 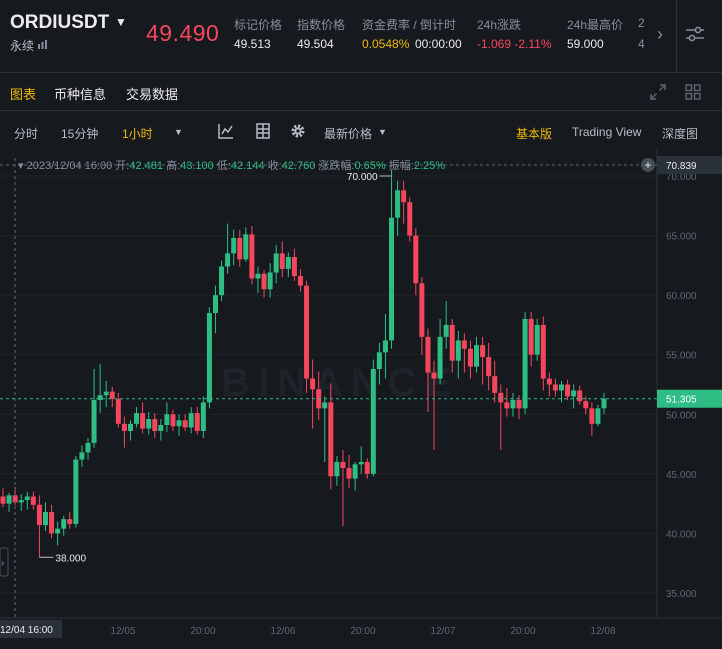 What do you see at coordinates (59, 23) in the screenshot?
I see `symbol-name: ORDIUSDT` at bounding box center [59, 23].